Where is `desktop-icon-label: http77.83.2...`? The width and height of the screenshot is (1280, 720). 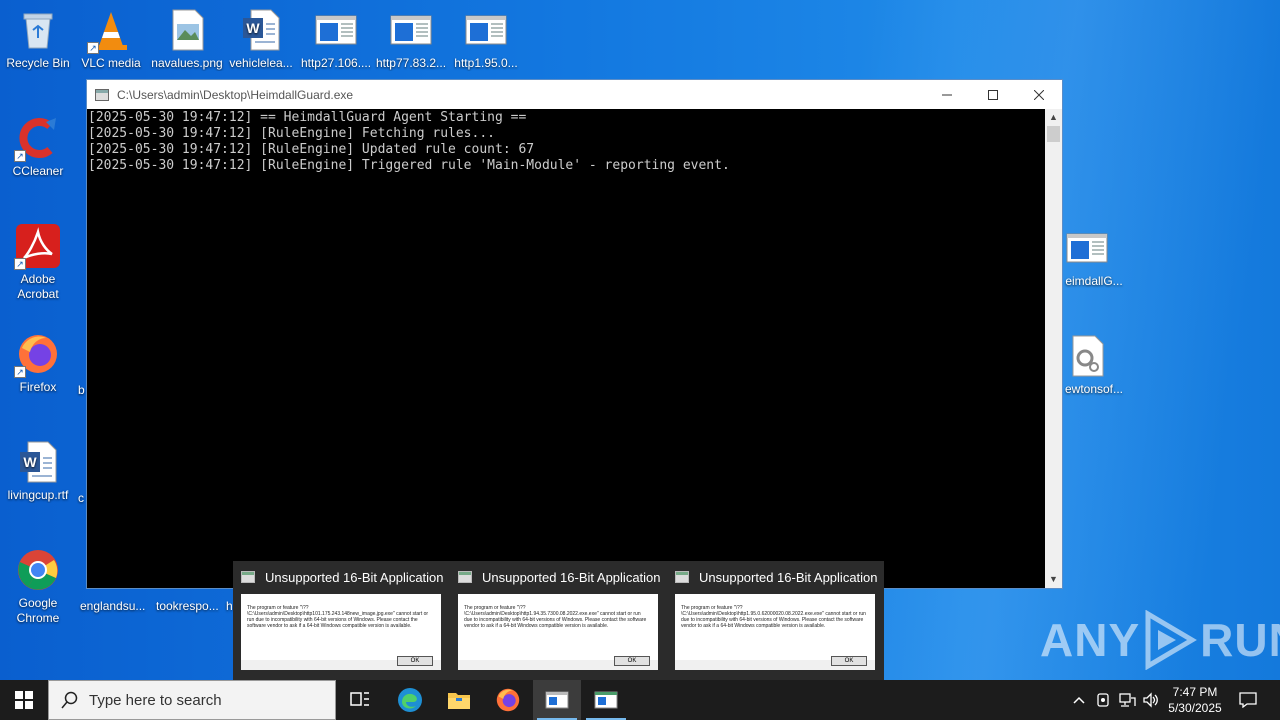 desktop-icon-label: http77.83.2... is located at coordinates (411, 63).